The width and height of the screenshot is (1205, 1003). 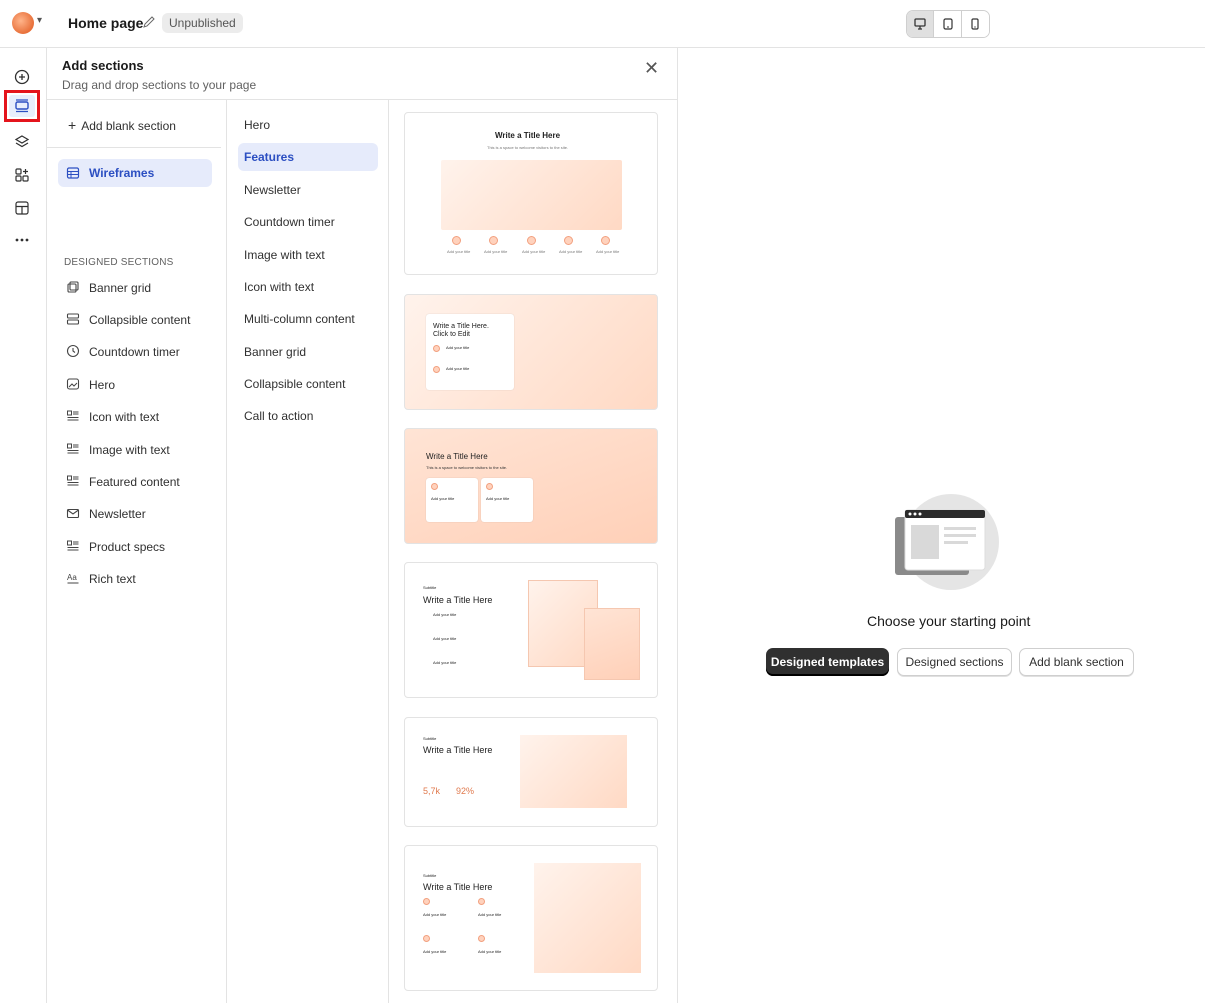 What do you see at coordinates (139, 514) in the screenshot?
I see `designed-section-newsletter: Newsletter` at bounding box center [139, 514].